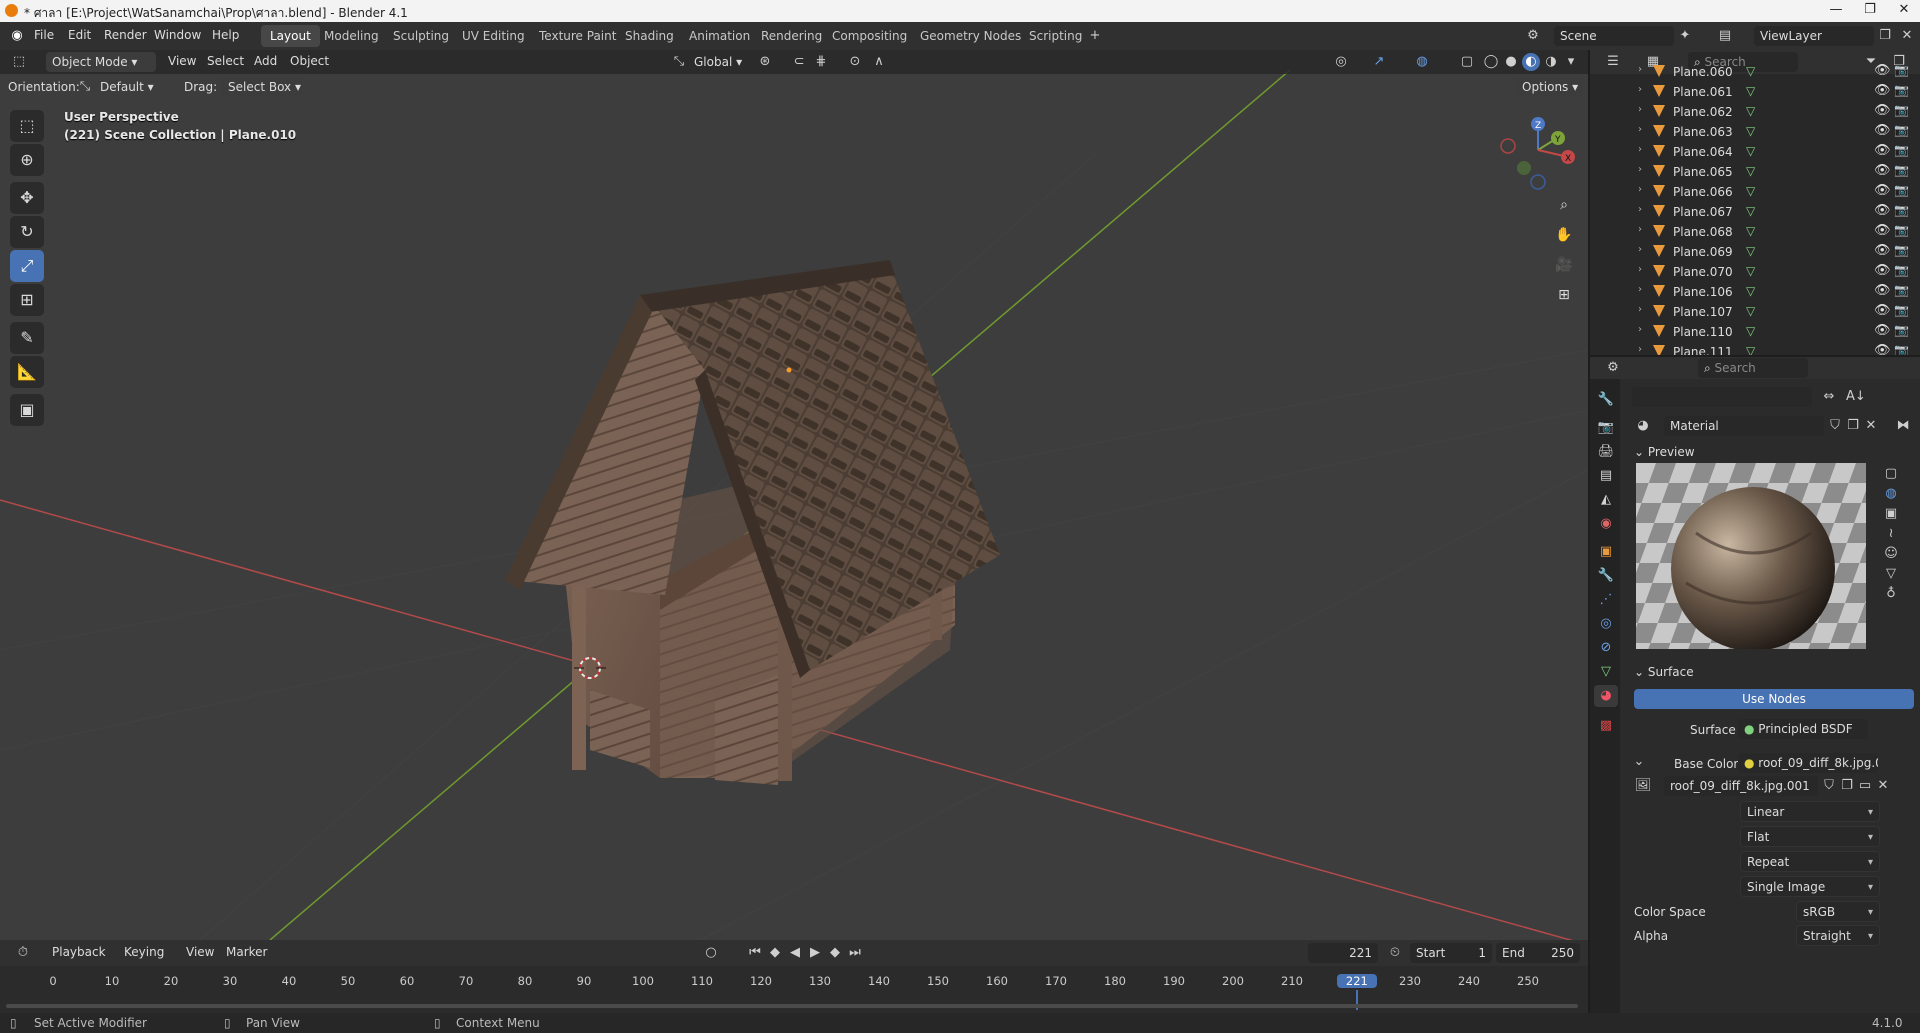 The height and width of the screenshot is (1033, 1920). Describe the element at coordinates (1643, 786) in the screenshot. I see `image-browse-icon: 🖼` at that location.